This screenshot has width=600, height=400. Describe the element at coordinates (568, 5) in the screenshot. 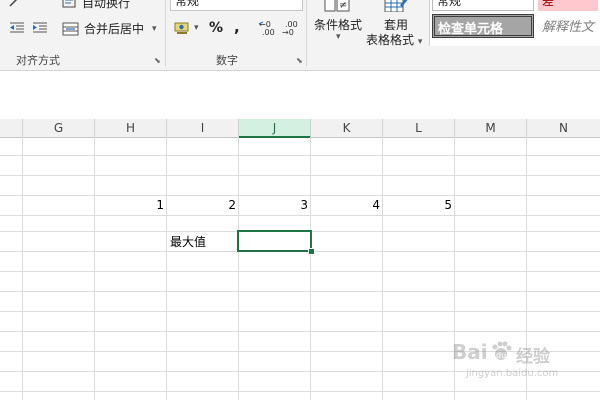

I see `style-bad: 差` at that location.